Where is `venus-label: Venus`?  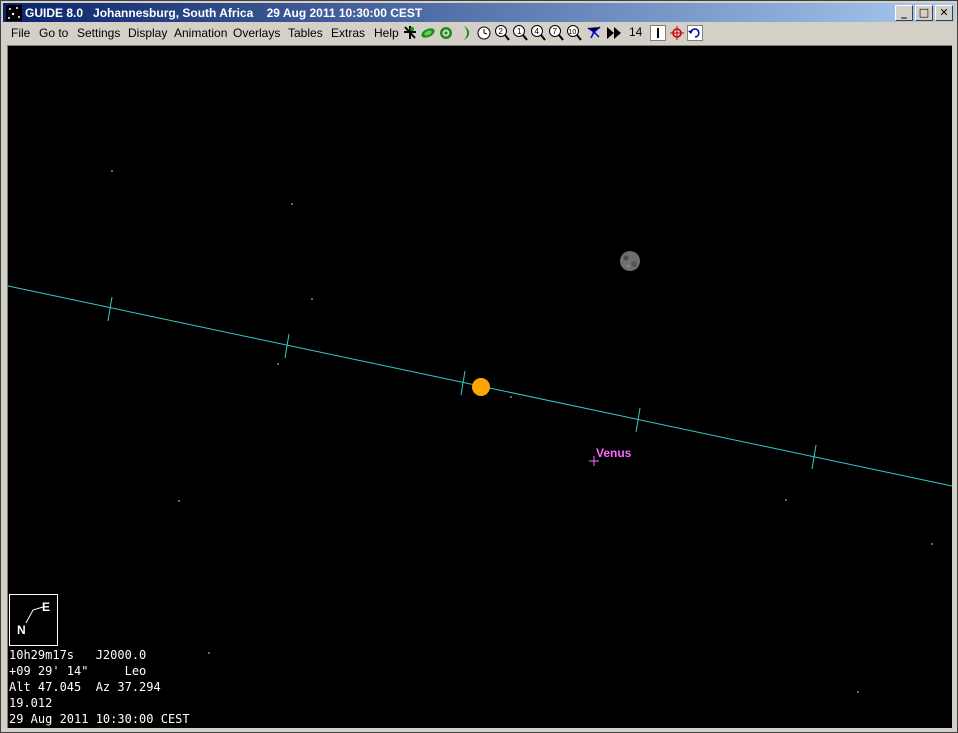 venus-label: Venus is located at coordinates (614, 453).